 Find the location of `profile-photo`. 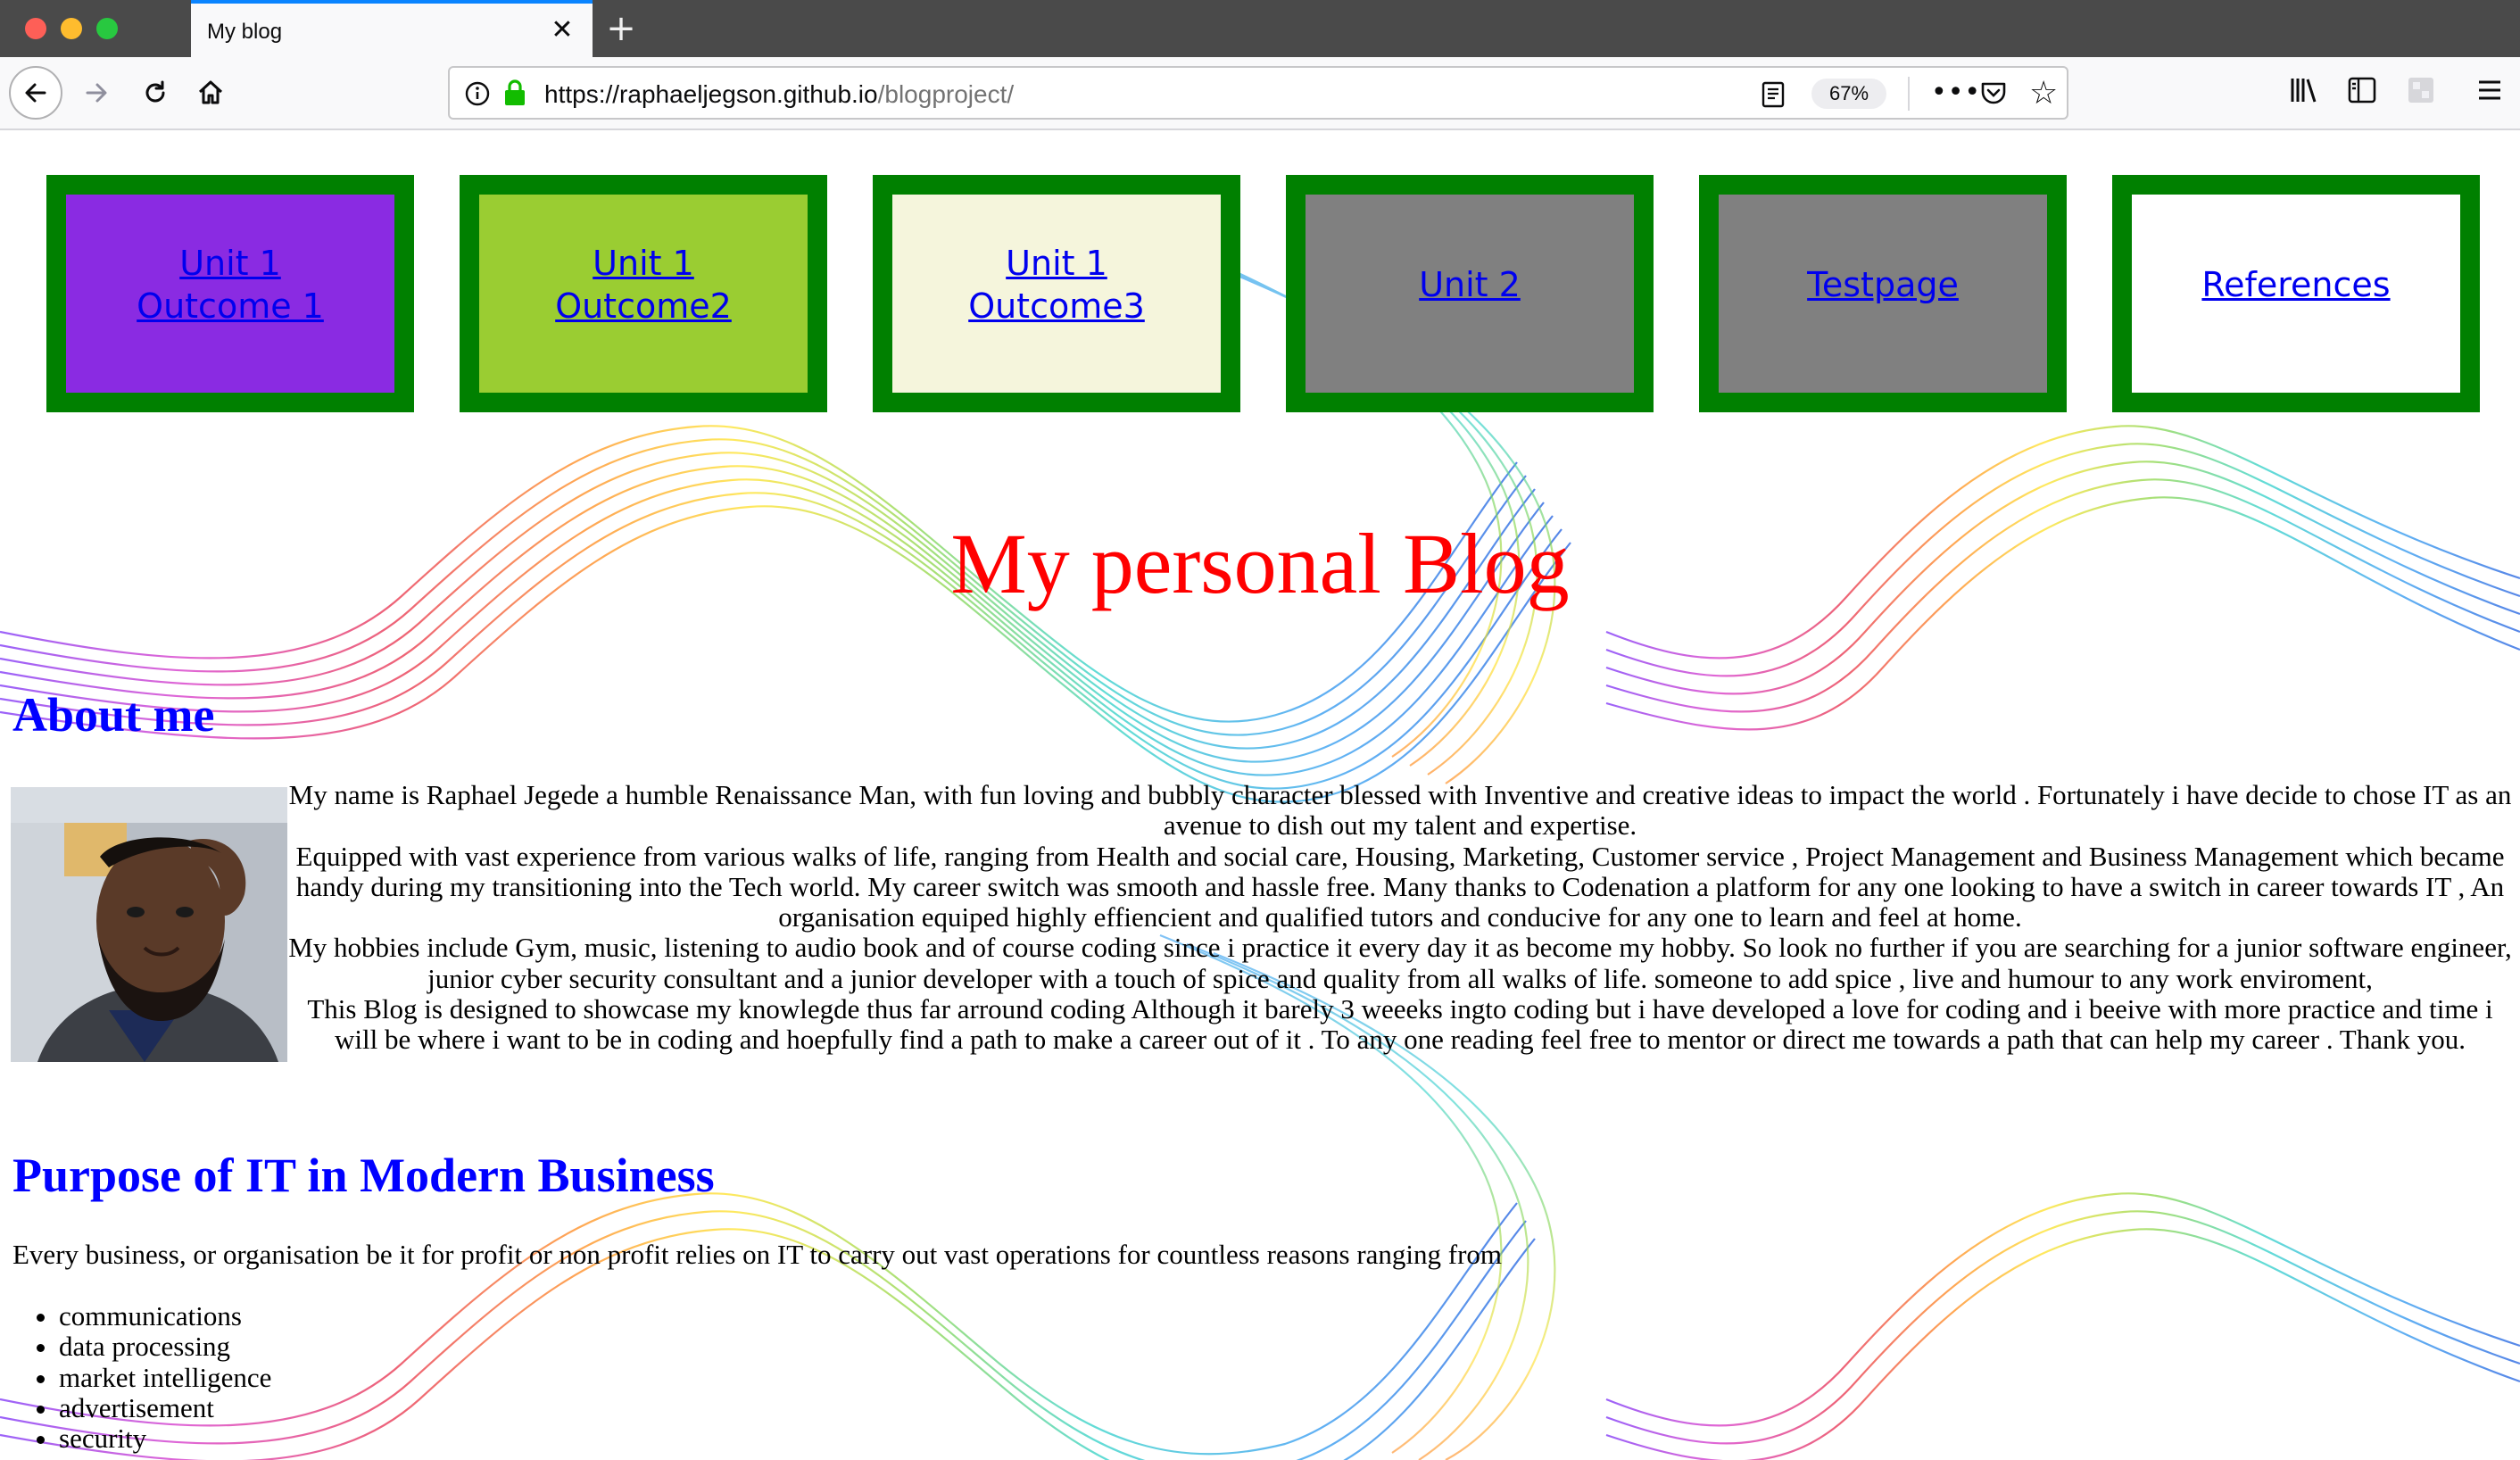

profile-photo is located at coordinates (149, 924).